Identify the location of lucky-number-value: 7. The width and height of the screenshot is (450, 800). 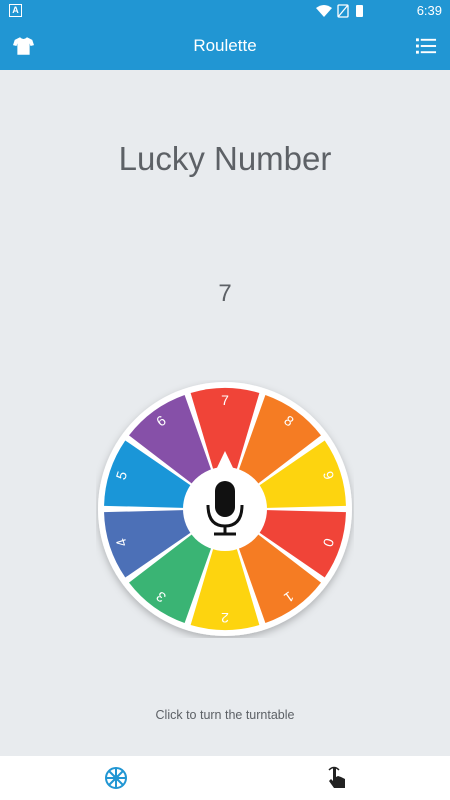
(225, 293).